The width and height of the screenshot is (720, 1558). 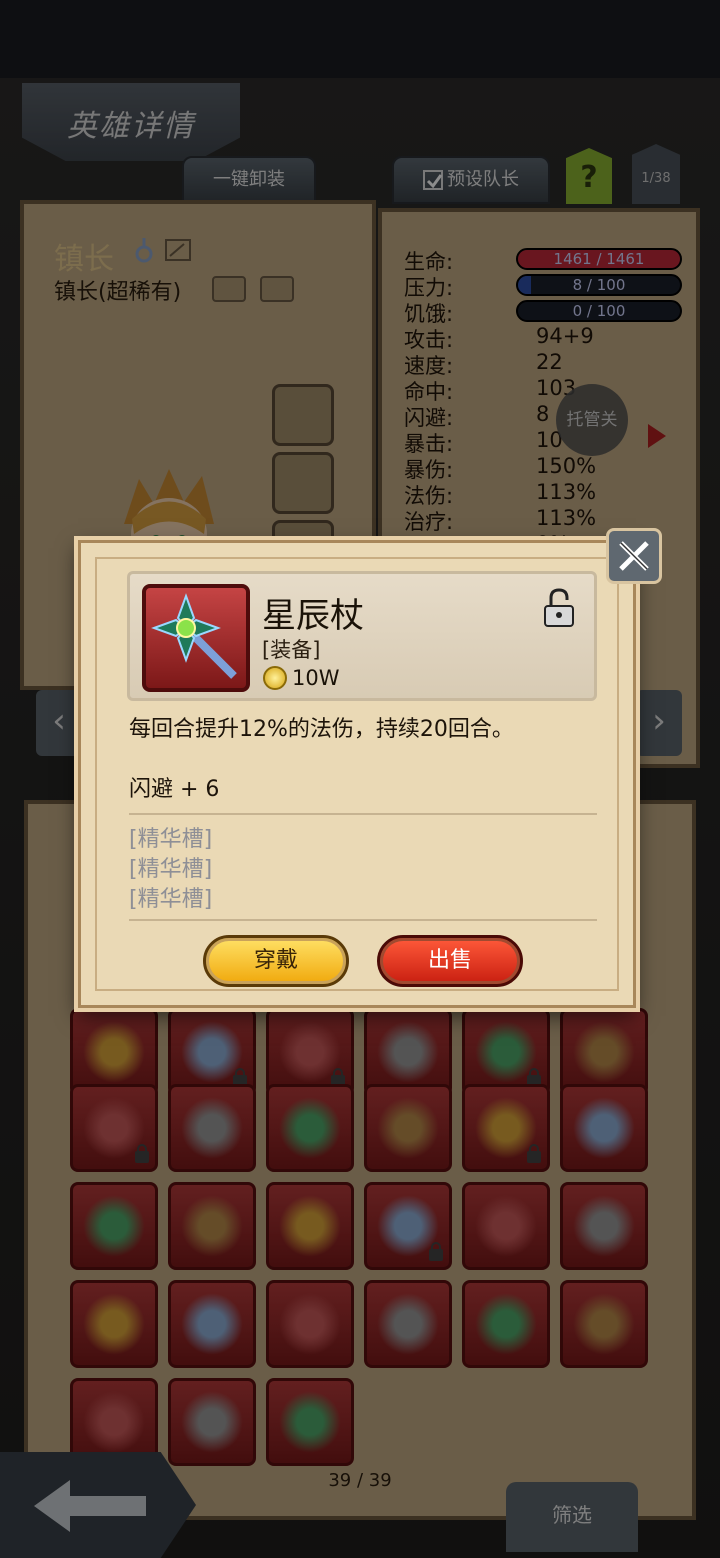 What do you see at coordinates (321, 729) in the screenshot?
I see `item-description: 每回合提升12%的法伤，持续20回合。` at bounding box center [321, 729].